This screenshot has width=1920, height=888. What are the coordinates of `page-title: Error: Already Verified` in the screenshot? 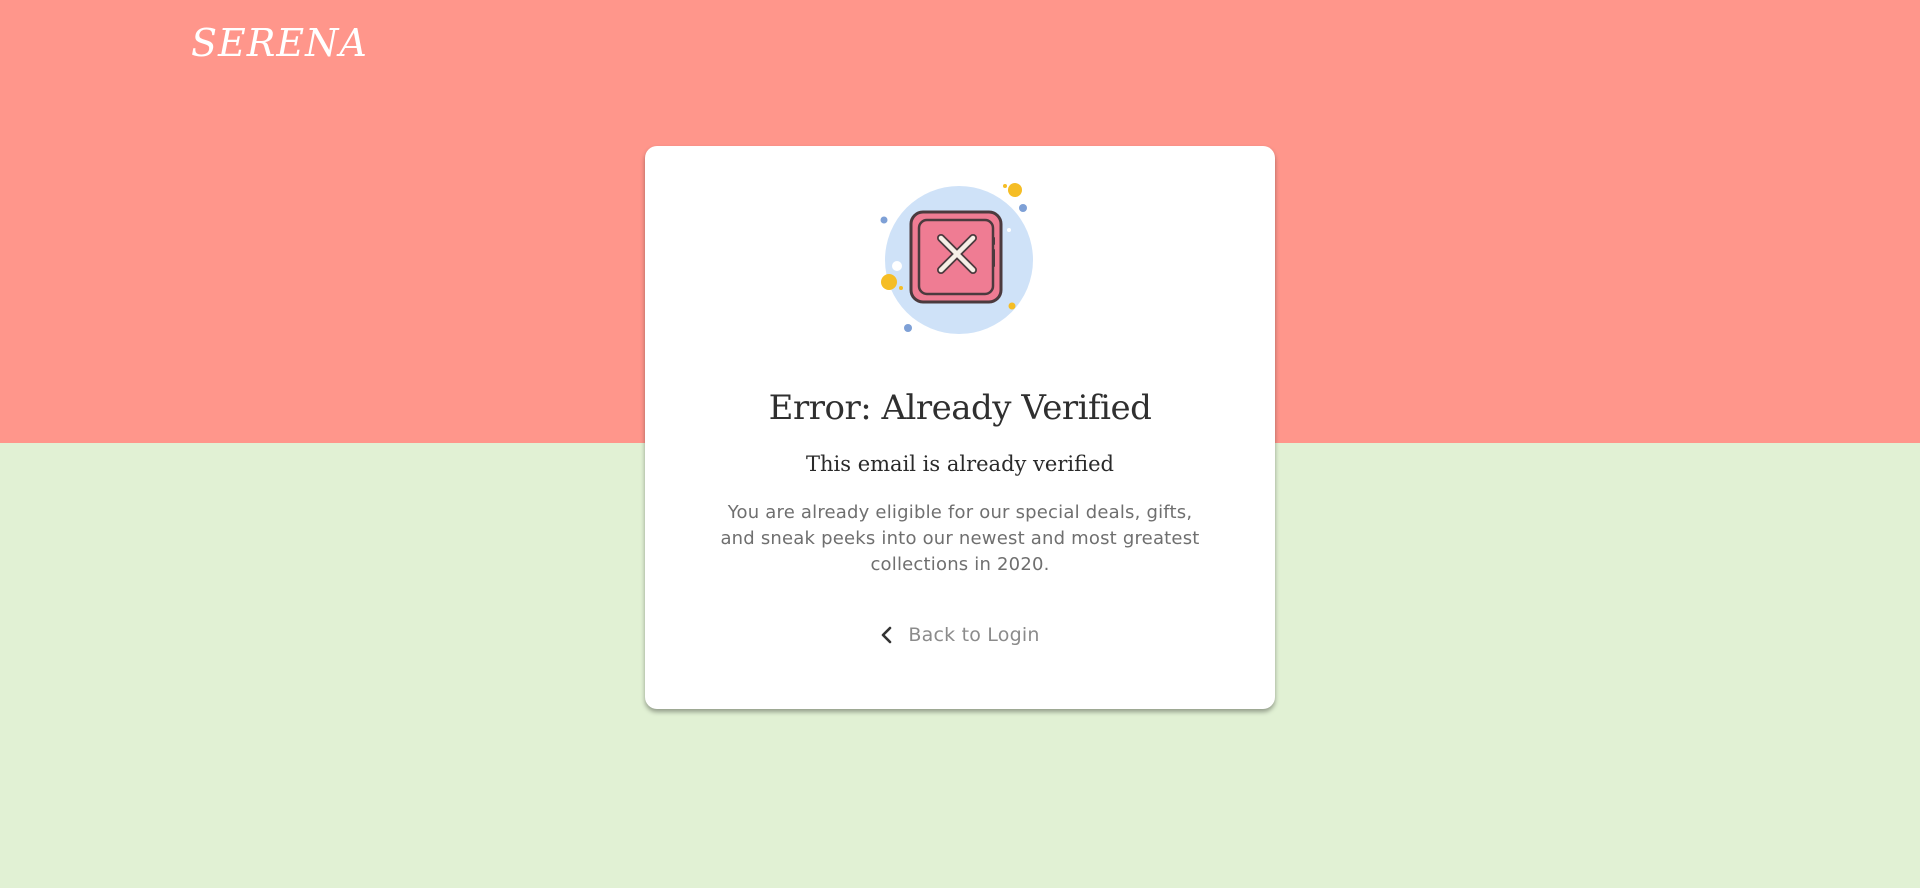 It's located at (960, 408).